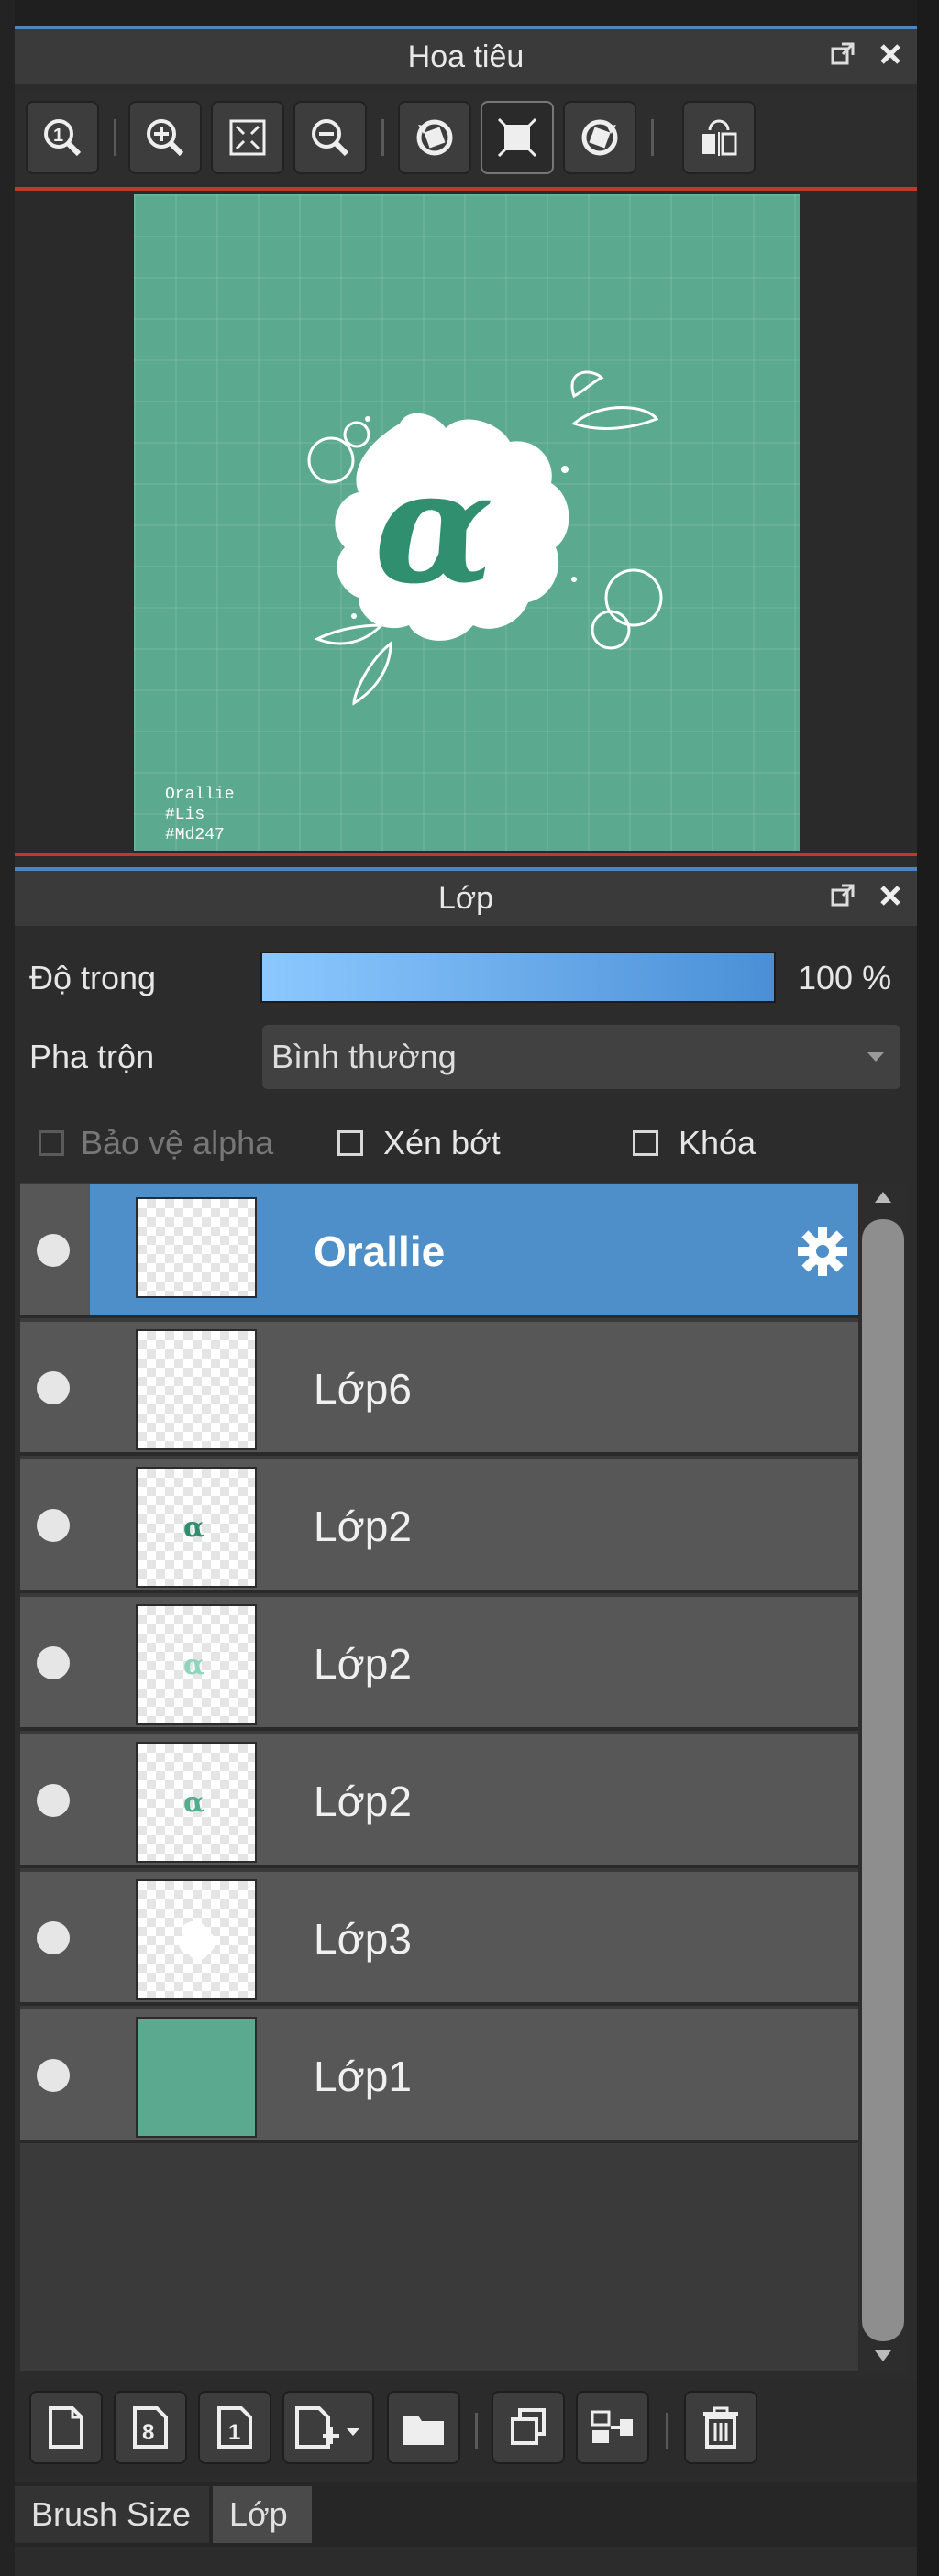  What do you see at coordinates (328, 2427) in the screenshot?
I see `add-layer-menu-button` at bounding box center [328, 2427].